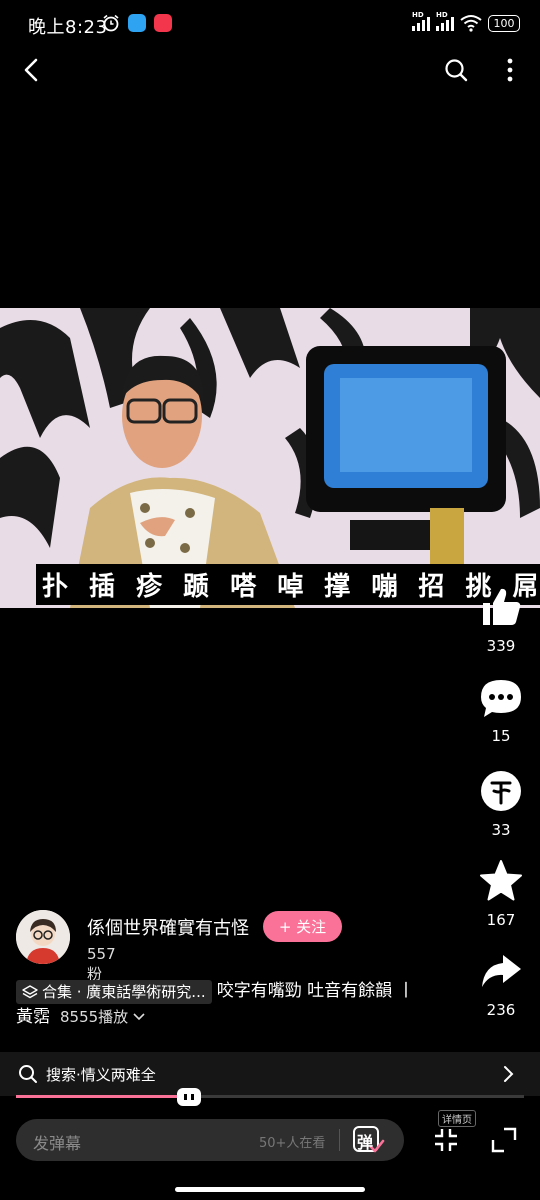  What do you see at coordinates (288, 584) in the screenshot?
I see `video-subtitle: 扑 插 疹 踬 嗒 啅 撑 嘣 招 挑 屌` at bounding box center [288, 584].